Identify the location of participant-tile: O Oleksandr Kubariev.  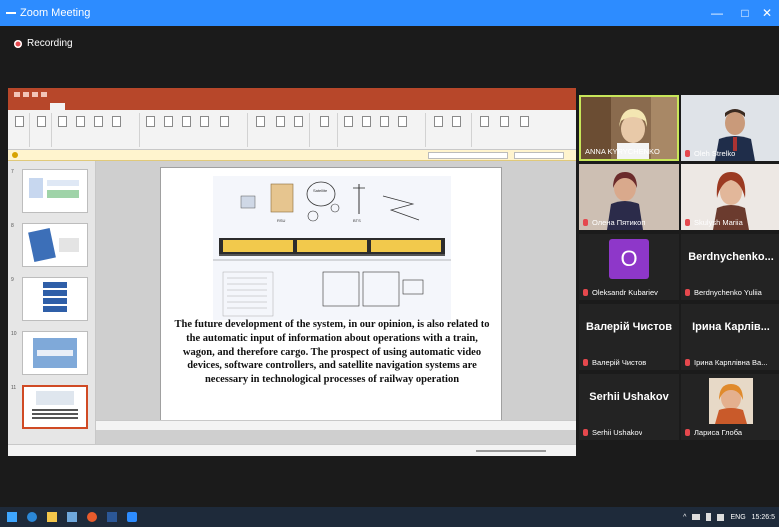
(629, 267).